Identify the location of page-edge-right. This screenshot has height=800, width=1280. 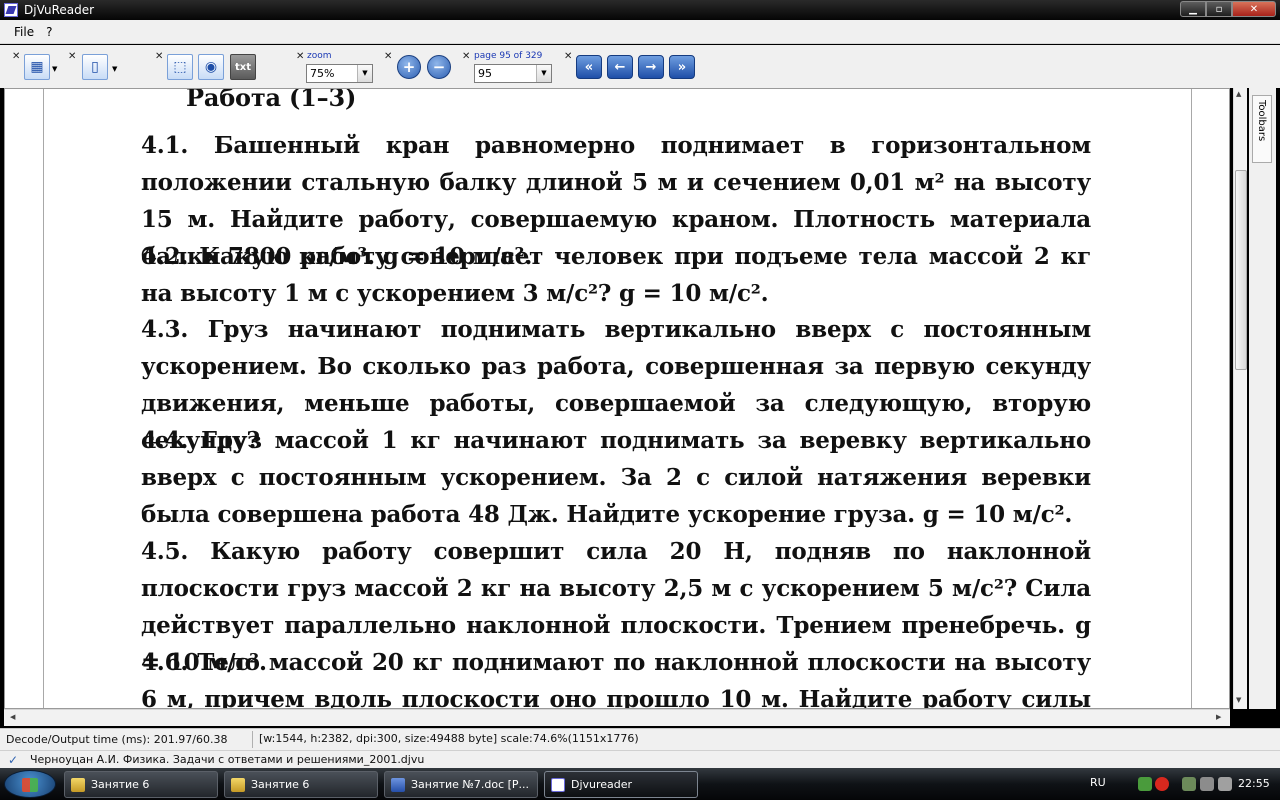
(1191, 398).